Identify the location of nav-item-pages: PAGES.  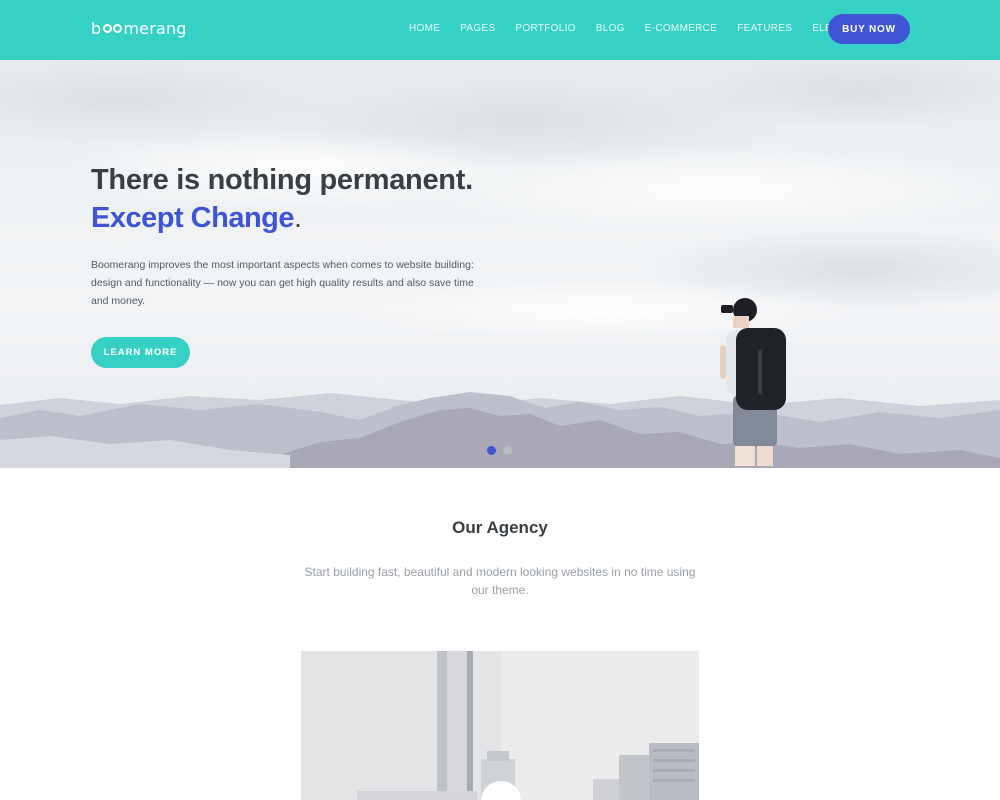
(477, 28).